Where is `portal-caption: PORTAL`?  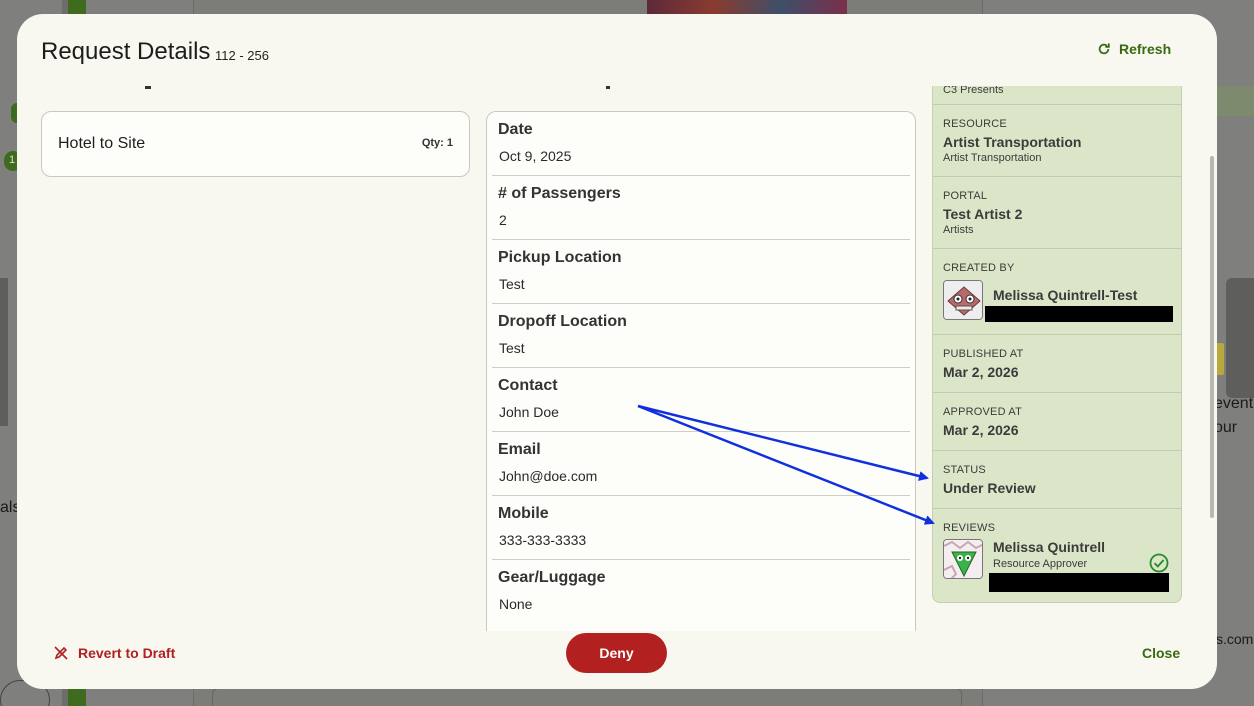 portal-caption: PORTAL is located at coordinates (965, 196).